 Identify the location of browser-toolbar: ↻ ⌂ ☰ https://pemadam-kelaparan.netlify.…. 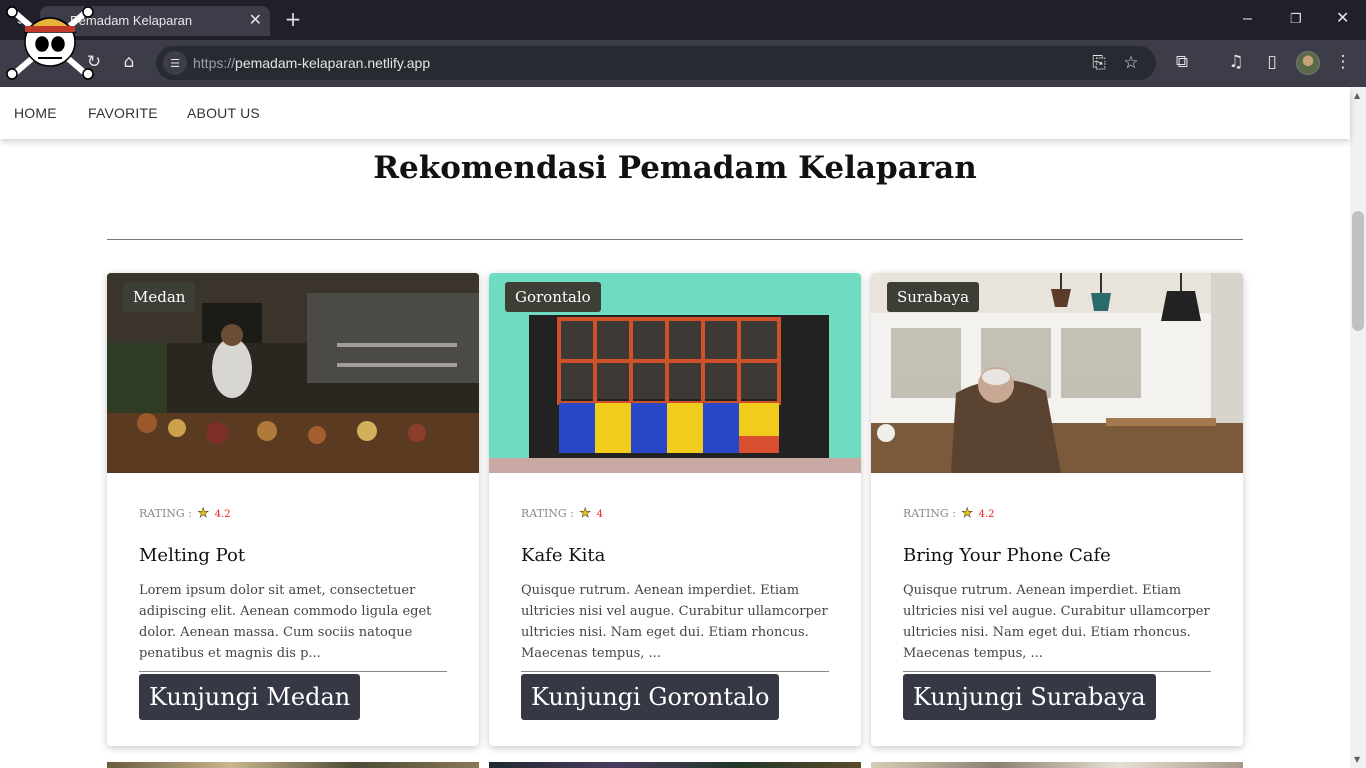
(683, 63).